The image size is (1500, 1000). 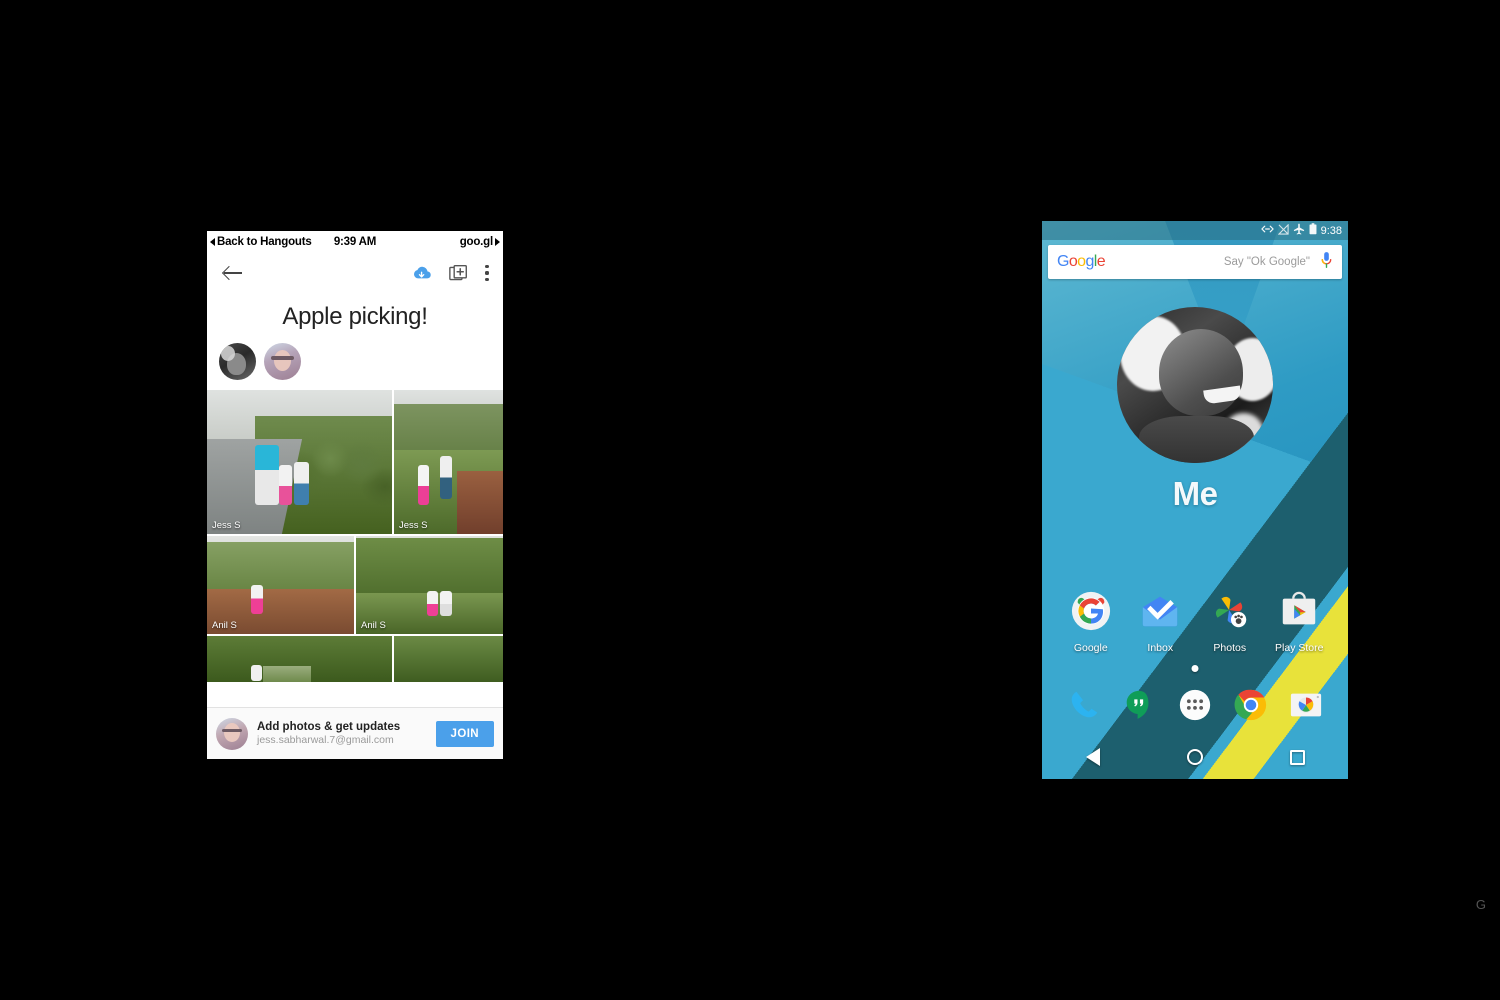 I want to click on dock-hangouts, so click(x=1140, y=705).